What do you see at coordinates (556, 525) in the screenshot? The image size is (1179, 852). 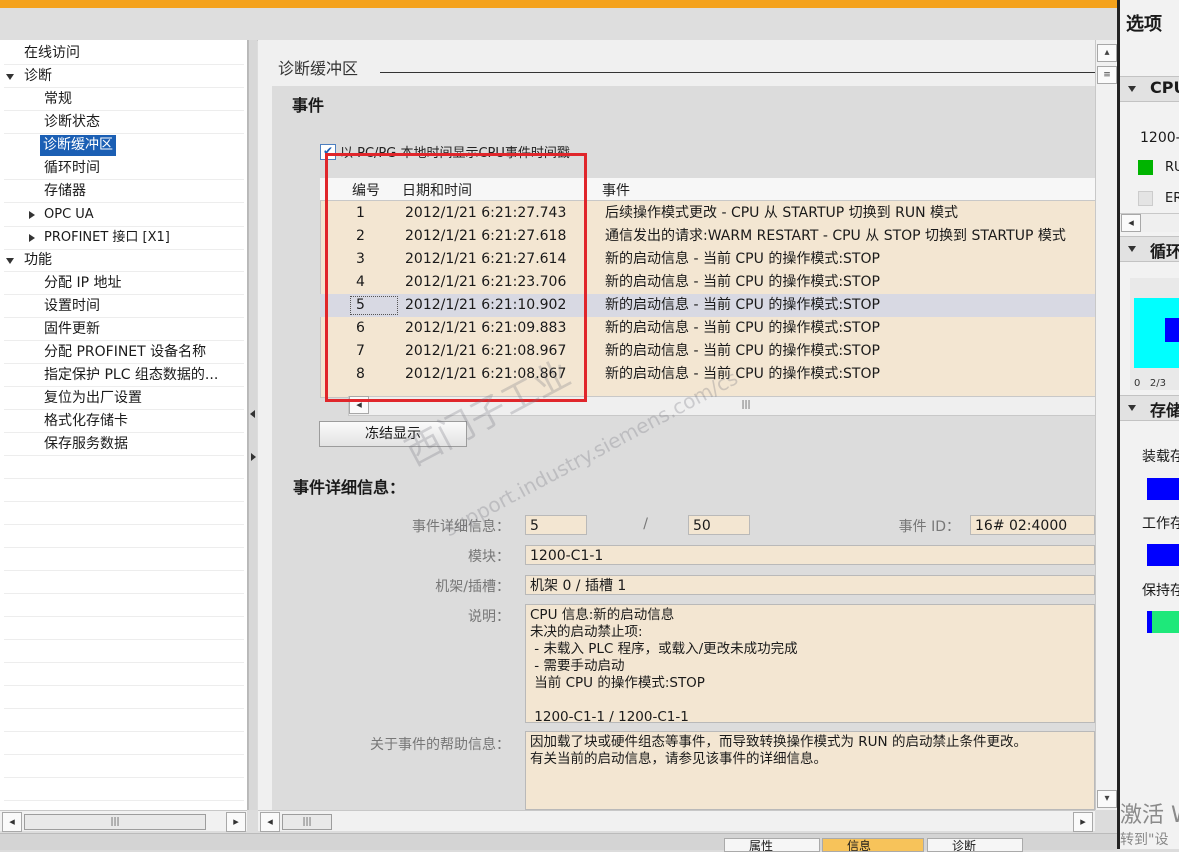 I see `event-index-field: 5` at bounding box center [556, 525].